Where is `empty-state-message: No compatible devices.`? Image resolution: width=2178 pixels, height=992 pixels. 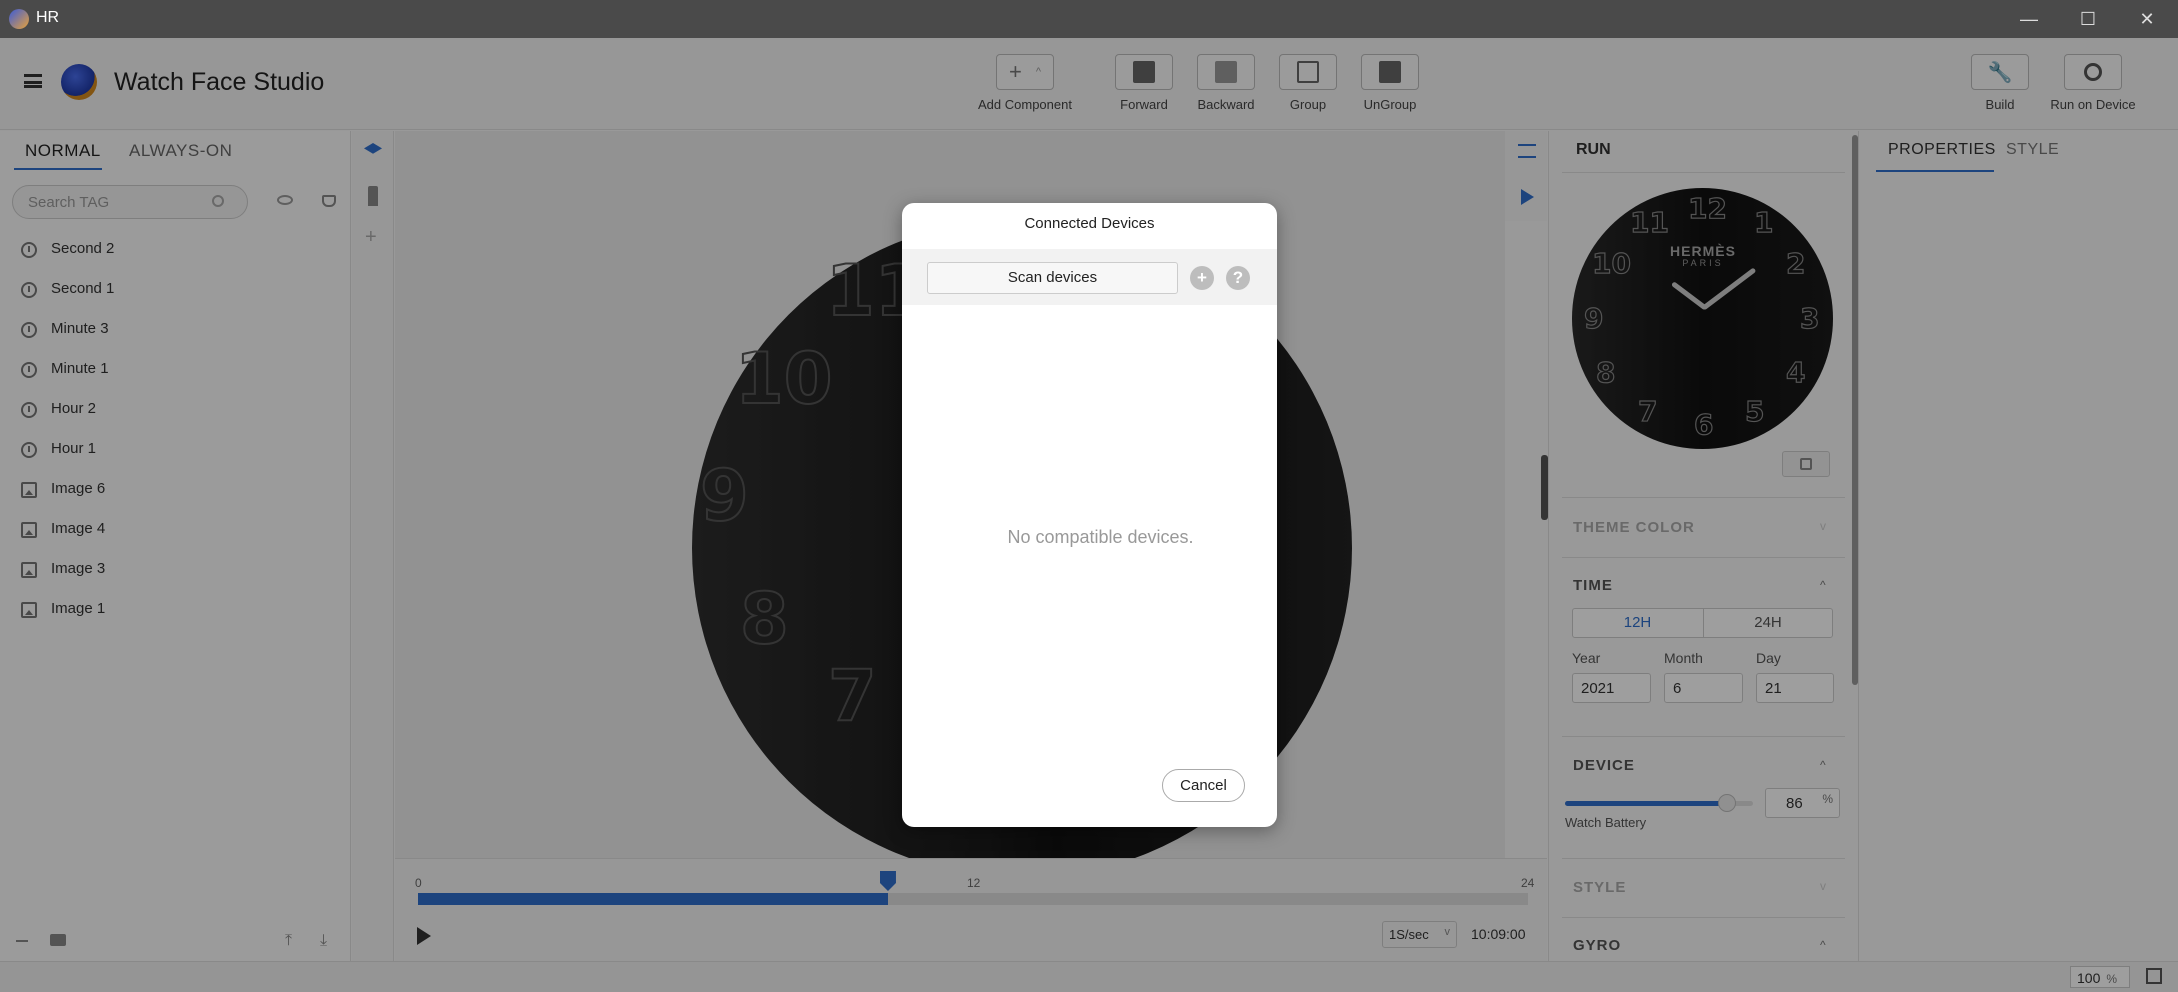 empty-state-message: No compatible devices. is located at coordinates (1100, 537).